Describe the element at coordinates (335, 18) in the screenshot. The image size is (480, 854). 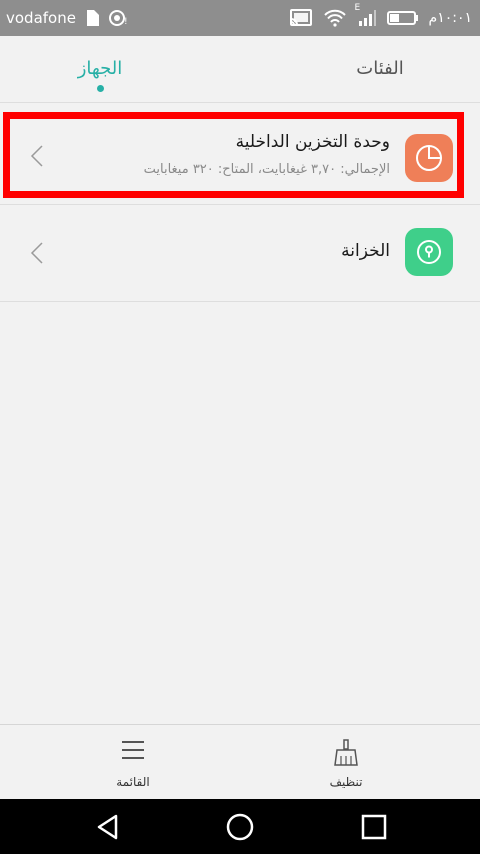
I see `wifi-icon` at that location.